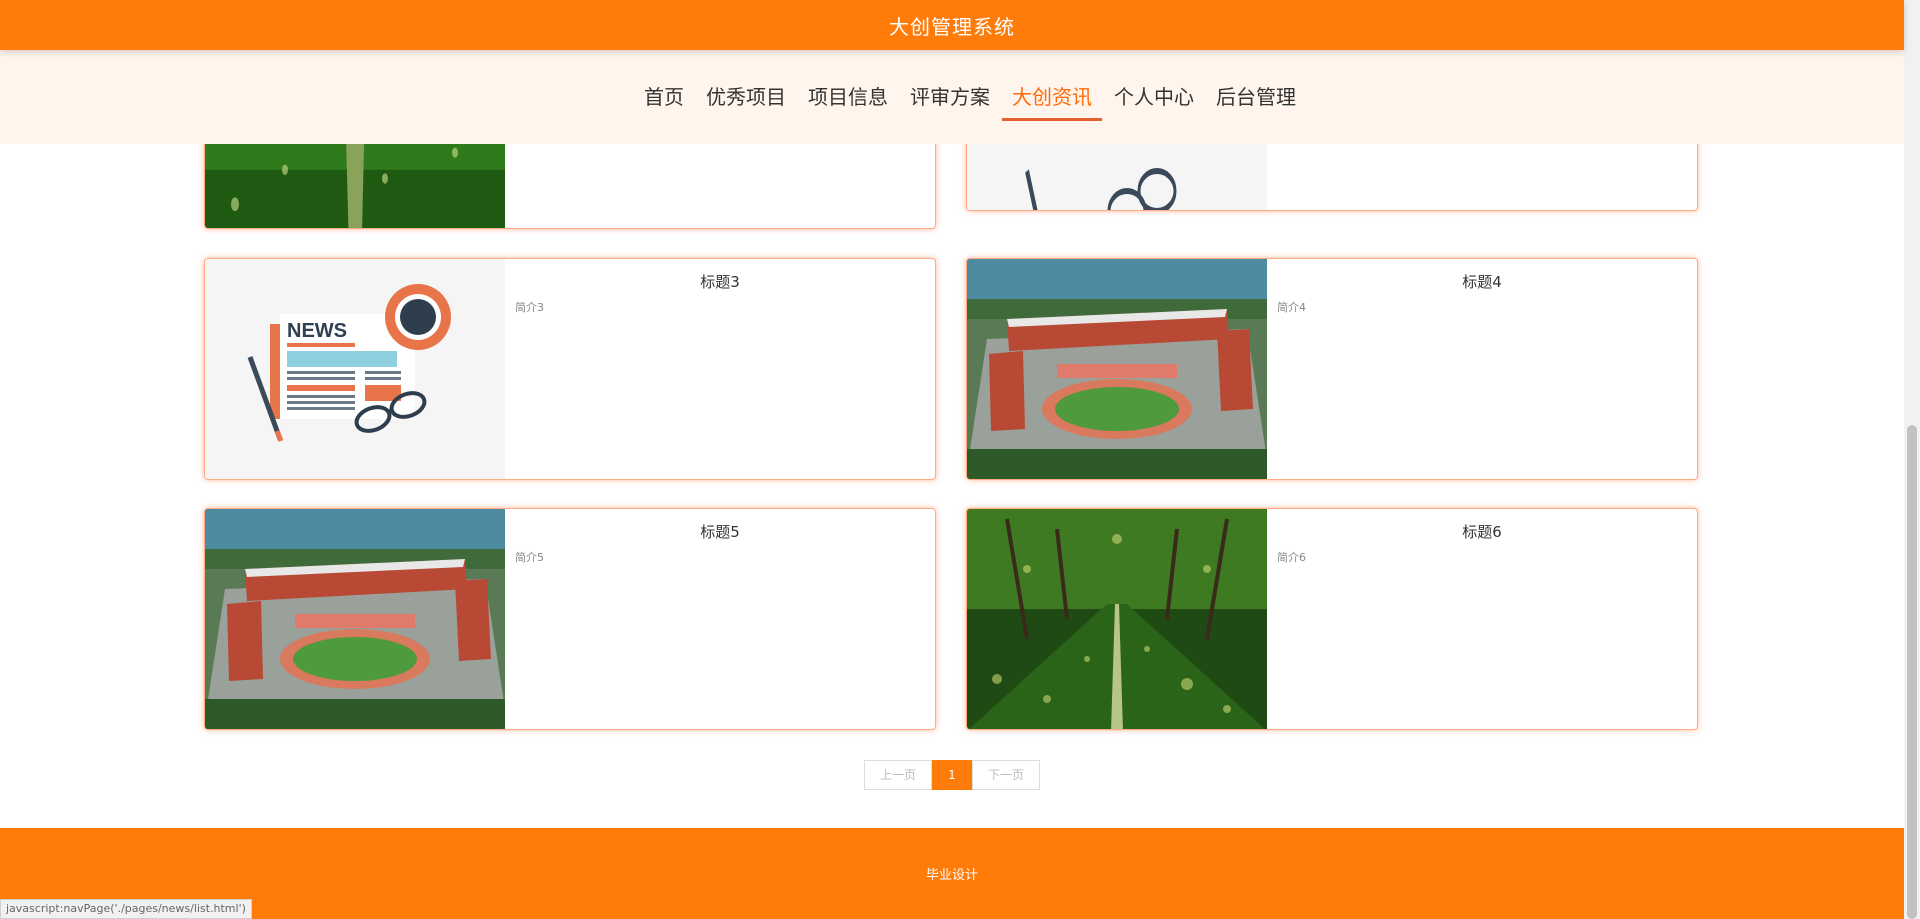 This screenshot has width=1920, height=919. I want to click on news-title: 标题3, so click(720, 281).